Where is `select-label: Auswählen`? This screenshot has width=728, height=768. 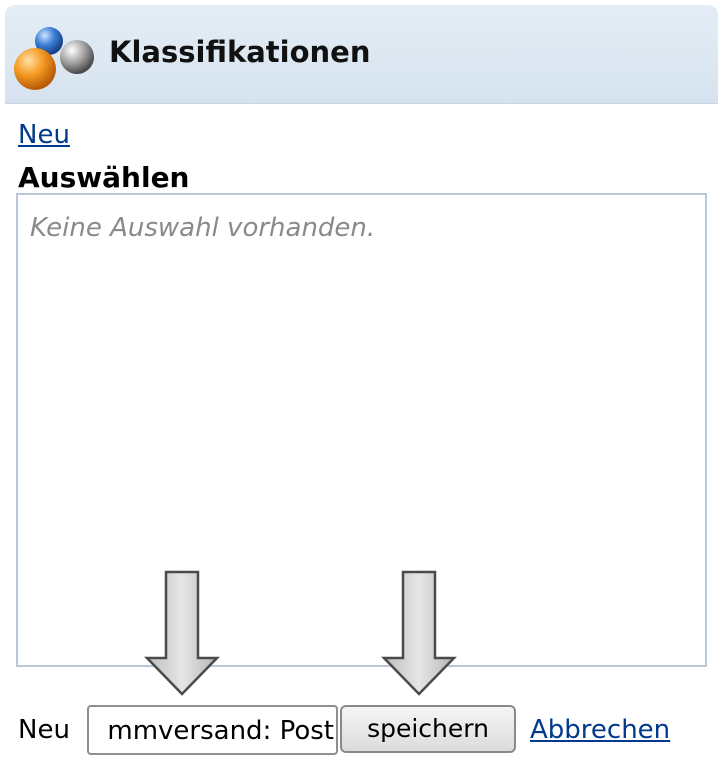
select-label: Auswählen is located at coordinates (104, 177).